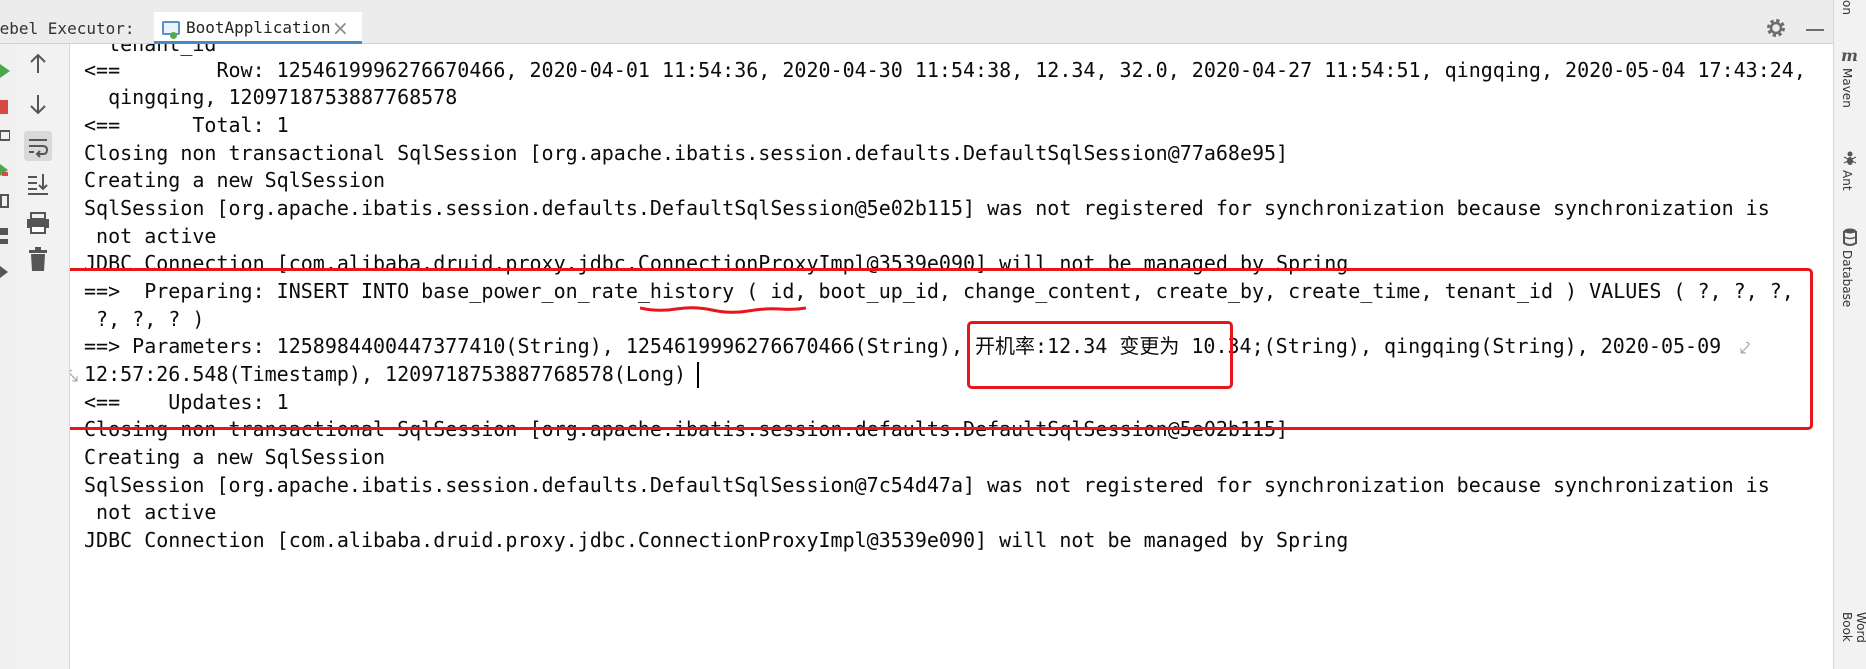 Image resolution: width=1866 pixels, height=669 pixels. I want to click on sidebar-item-database: Database, so click(1847, 278).